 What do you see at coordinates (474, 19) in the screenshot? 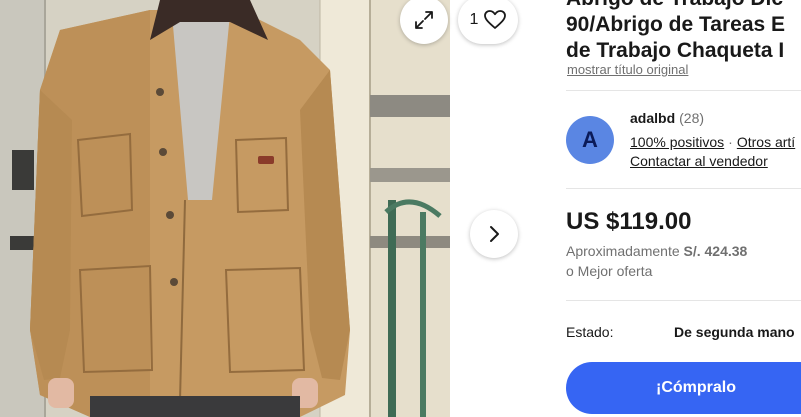
I see `watch-count: 1` at bounding box center [474, 19].